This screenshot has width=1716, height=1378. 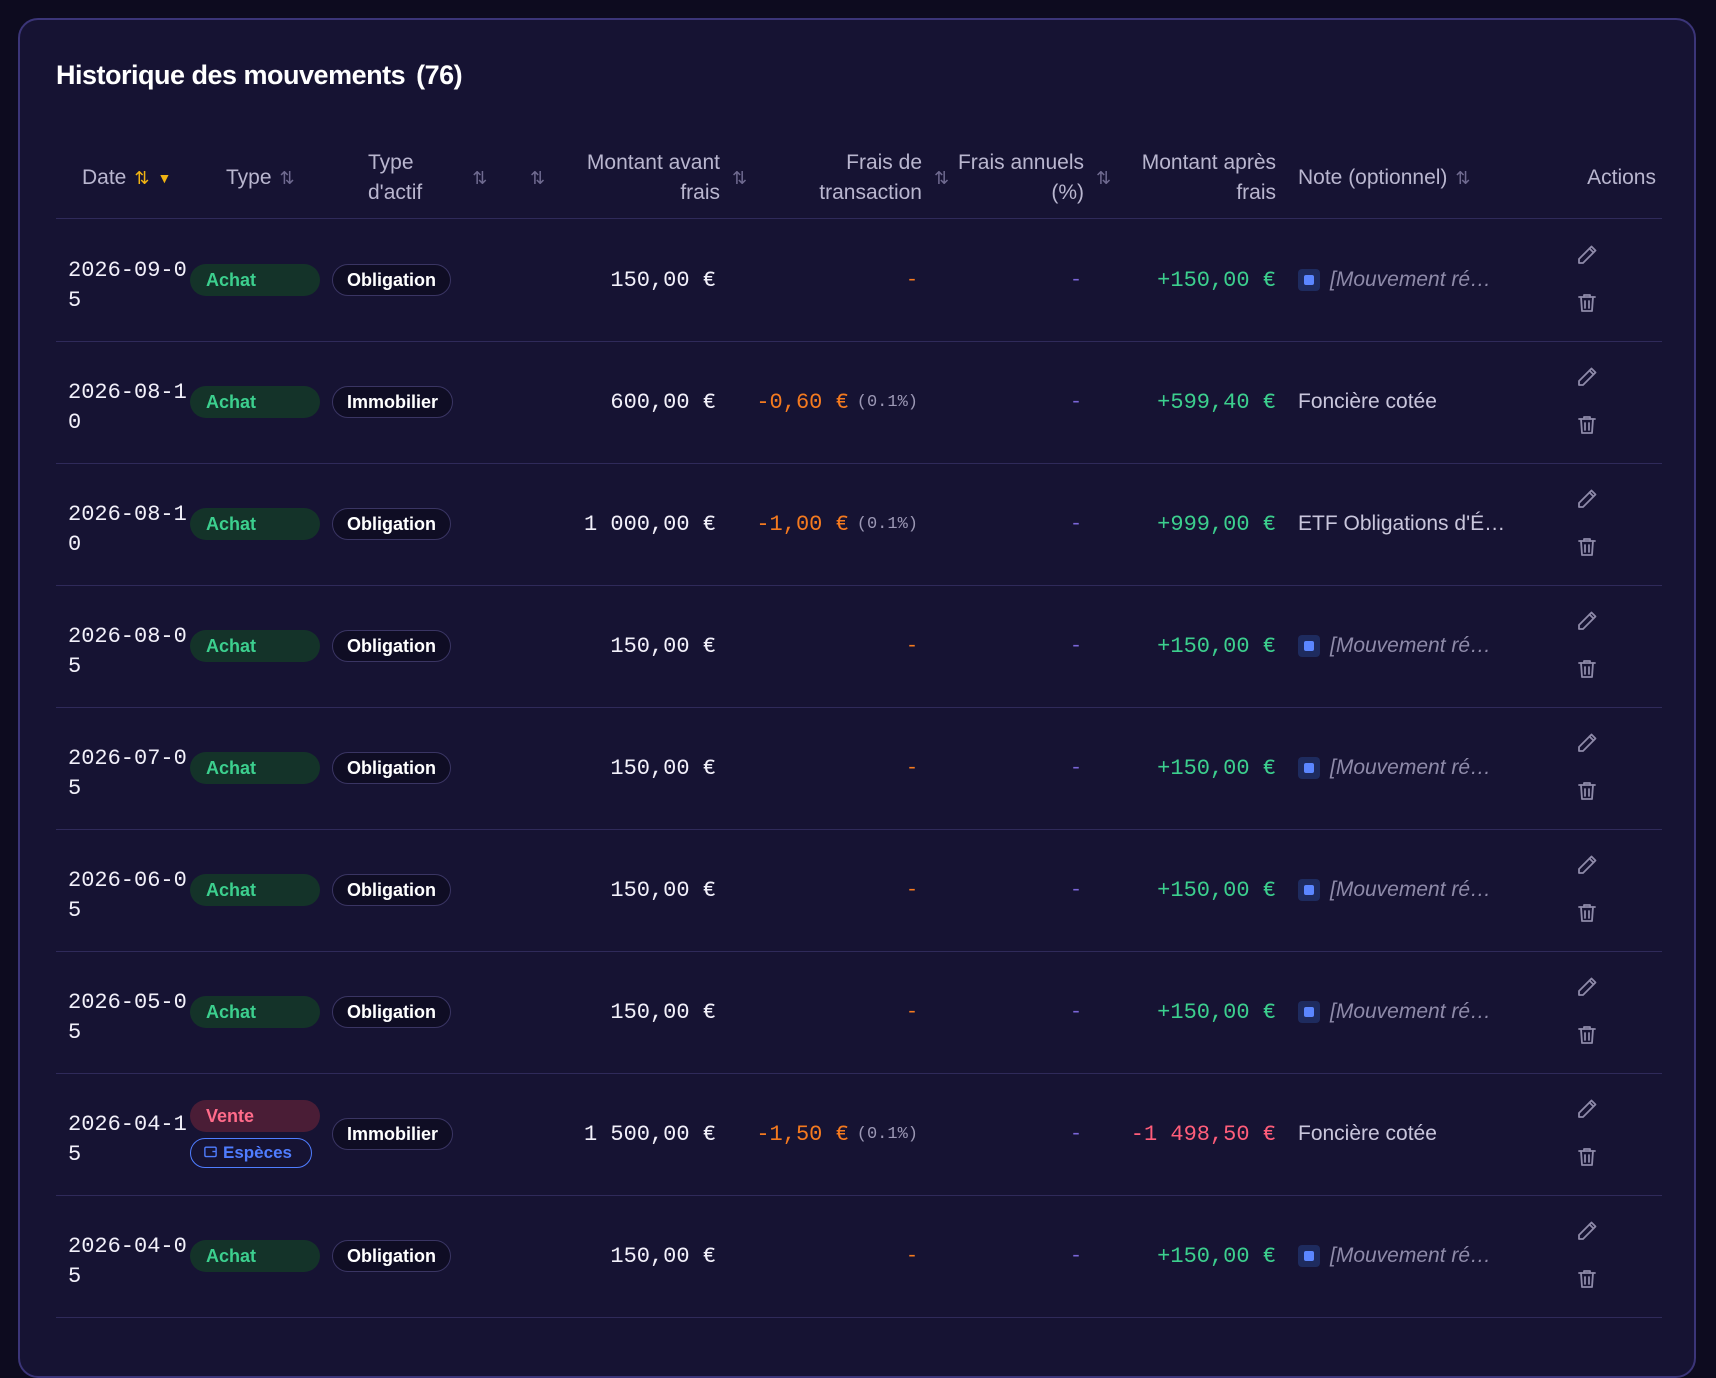 What do you see at coordinates (887, 402) in the screenshot?
I see `fee-percent: (0.1%)` at bounding box center [887, 402].